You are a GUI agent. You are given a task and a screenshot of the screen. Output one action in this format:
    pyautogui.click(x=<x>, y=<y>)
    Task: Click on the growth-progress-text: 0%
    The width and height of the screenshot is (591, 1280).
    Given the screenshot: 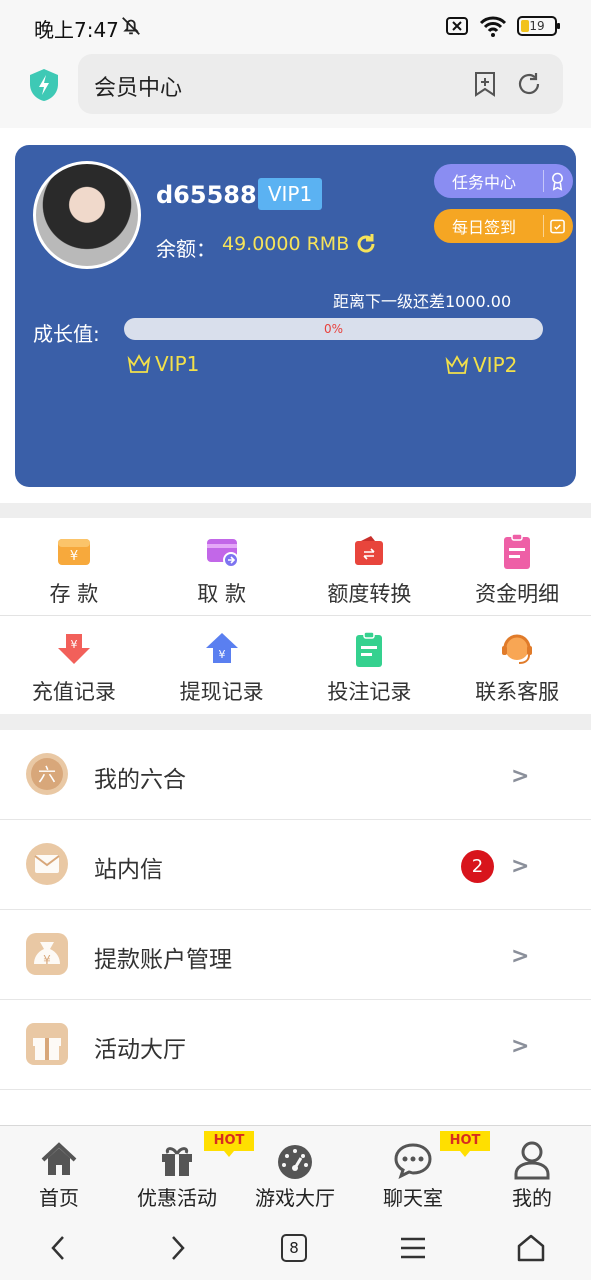 What is the action you would take?
    pyautogui.click(x=333, y=329)
    